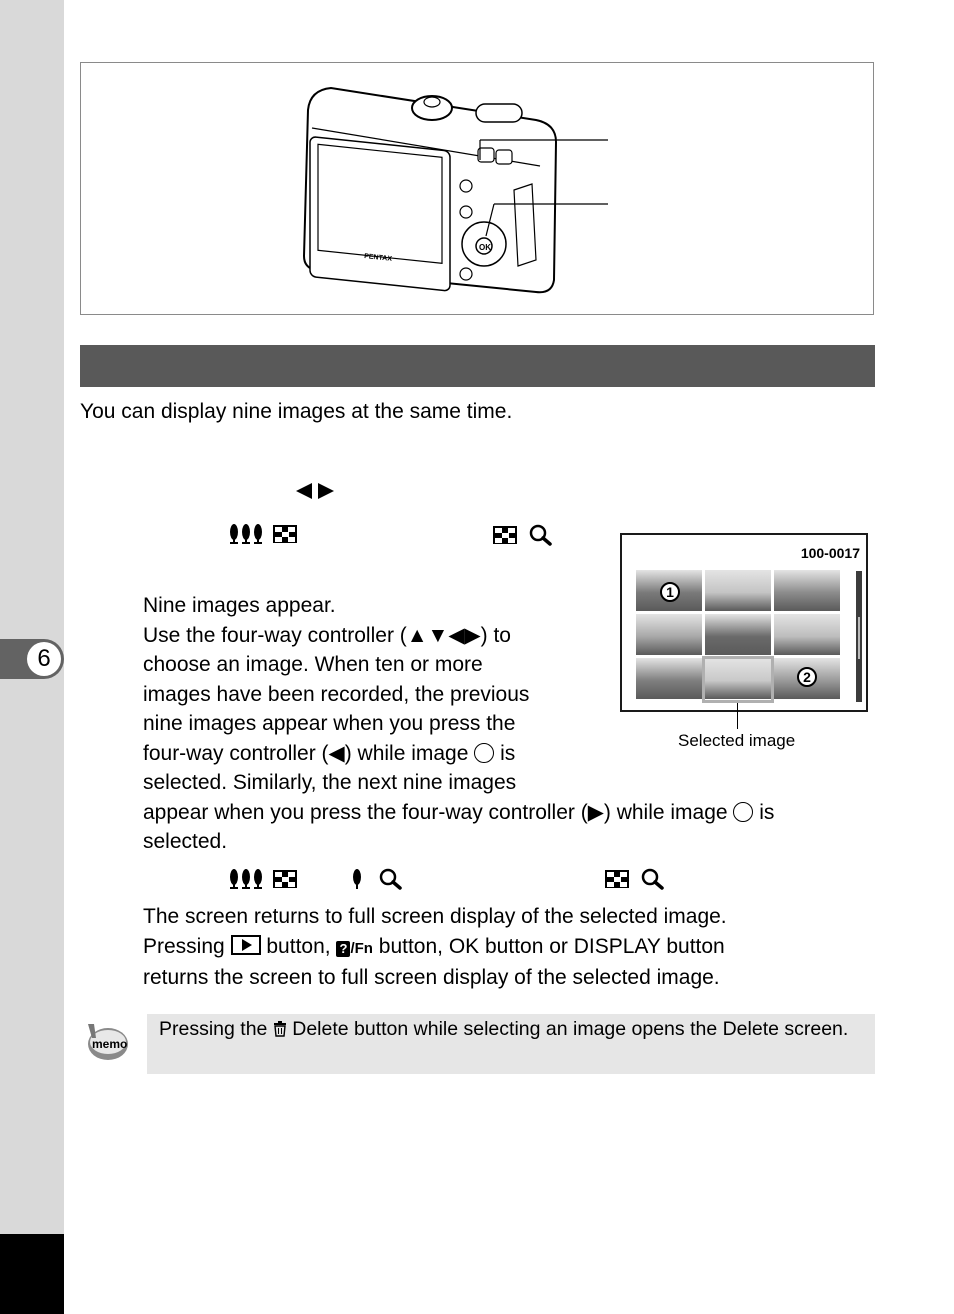  Describe the element at coordinates (304, 491) in the screenshot. I see `left-arrow-icon` at that location.